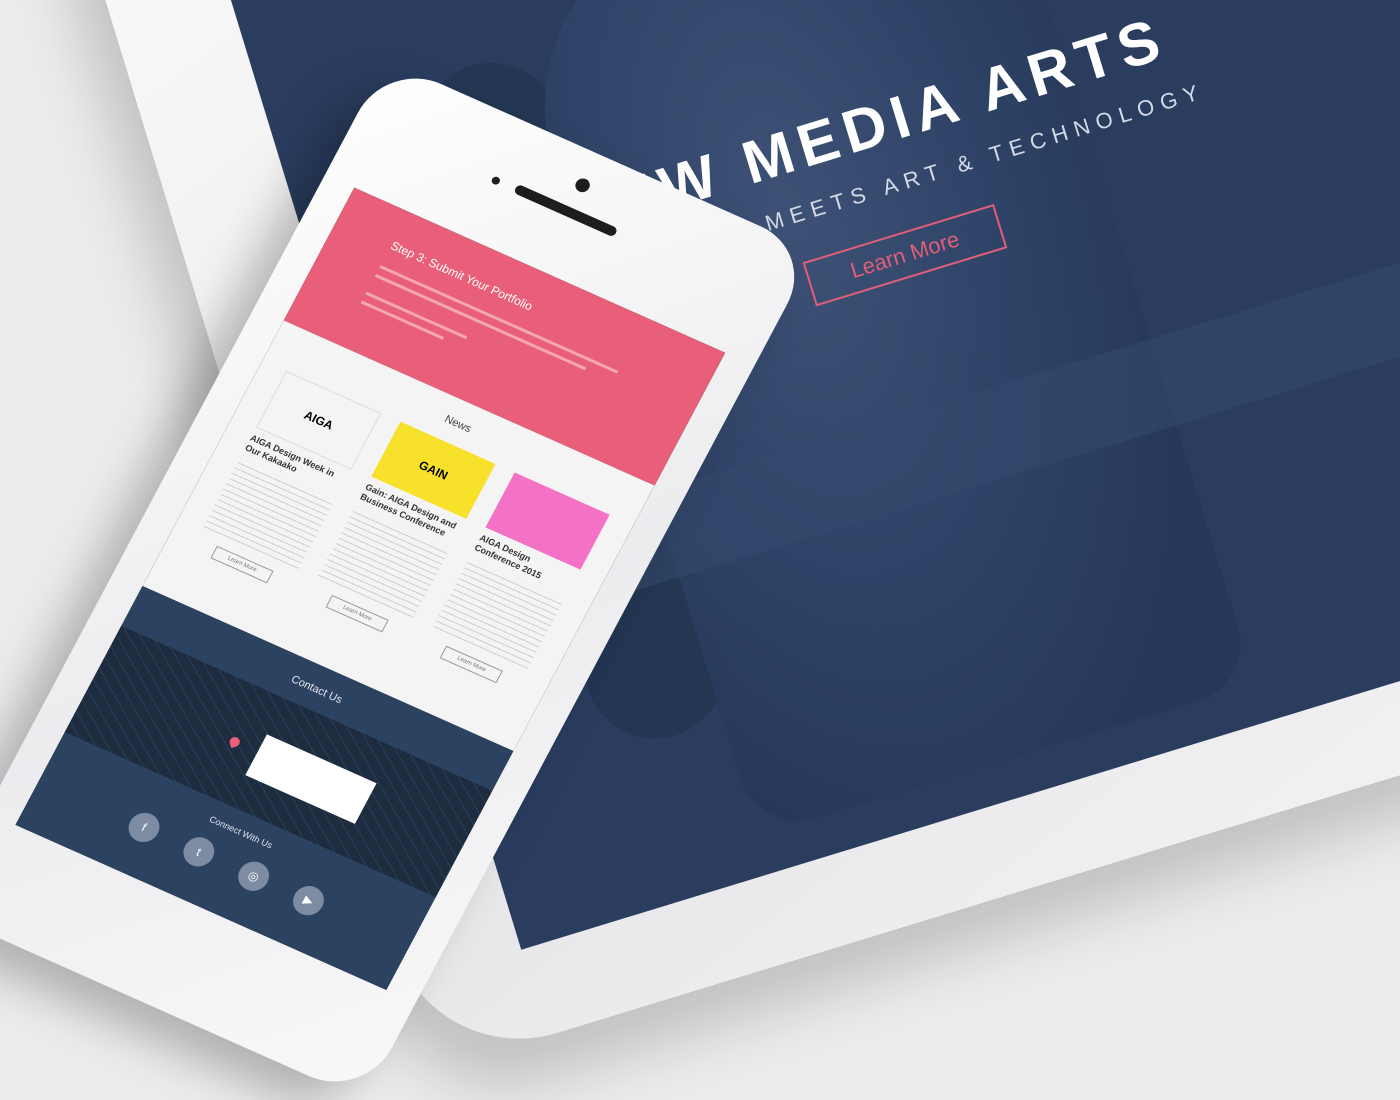  What do you see at coordinates (499, 319) in the screenshot?
I see `text-line` at bounding box center [499, 319].